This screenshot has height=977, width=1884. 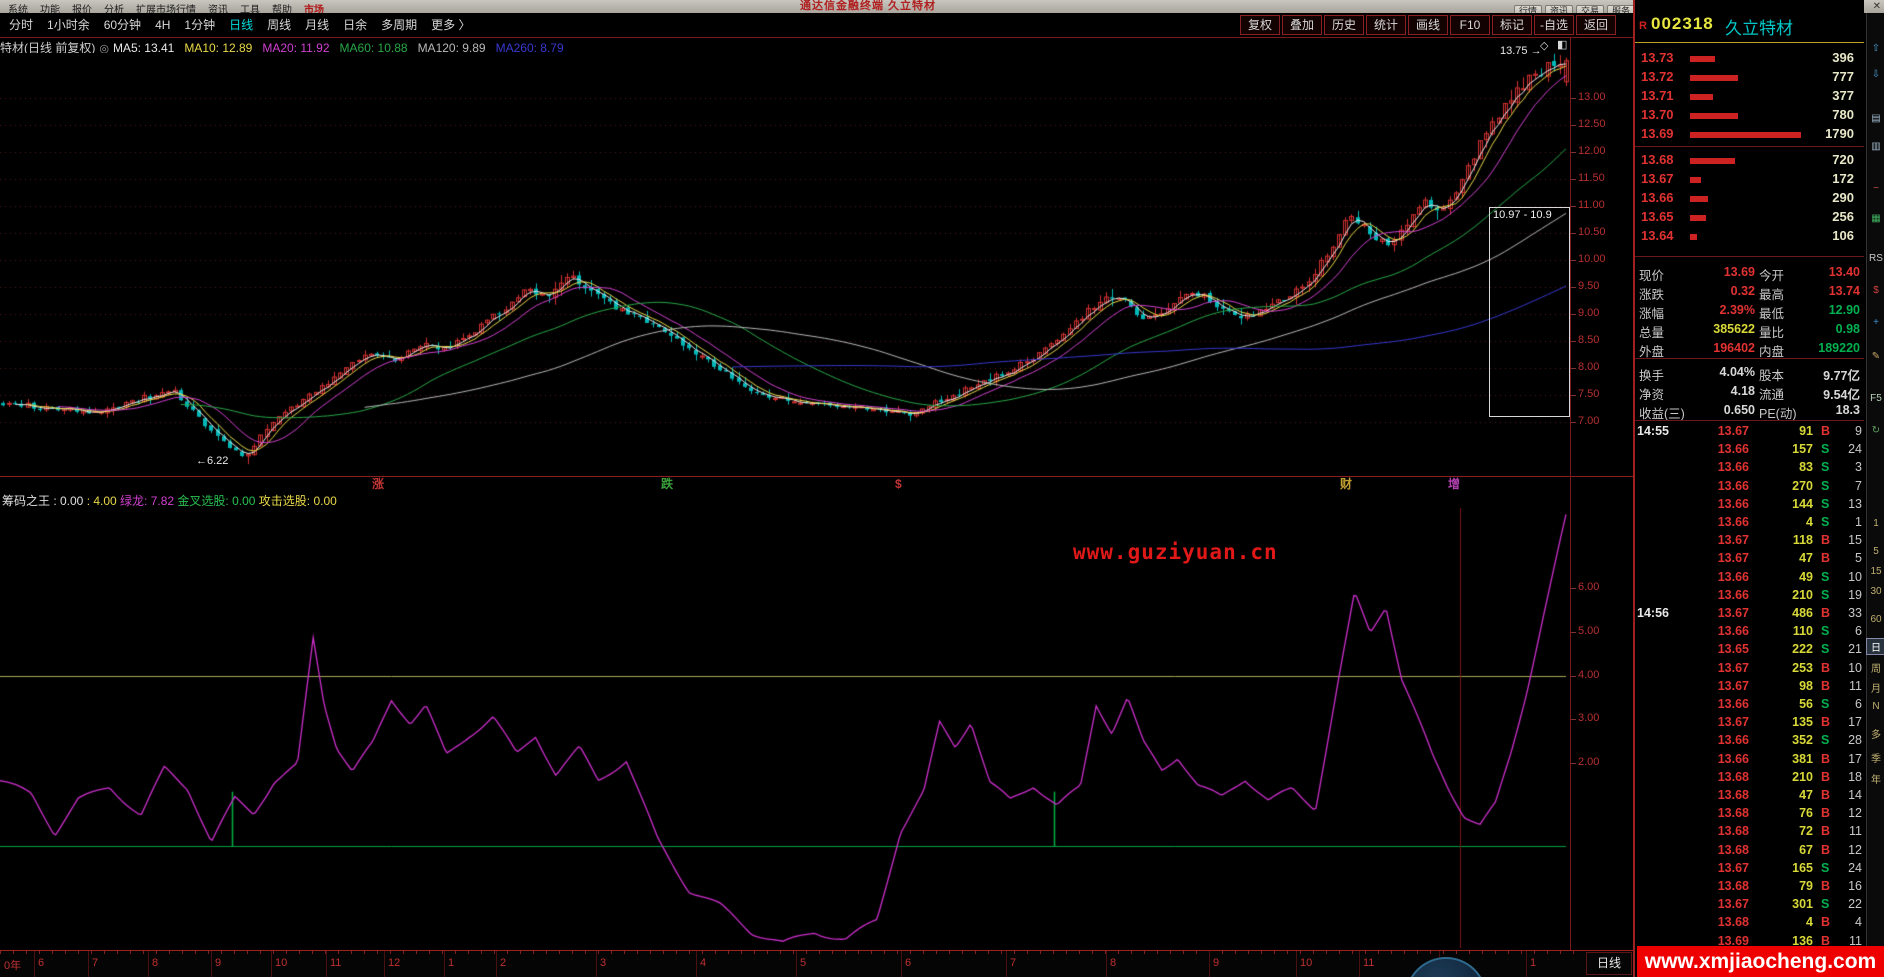 I want to click on strip-period-月: 月, so click(x=1875, y=687).